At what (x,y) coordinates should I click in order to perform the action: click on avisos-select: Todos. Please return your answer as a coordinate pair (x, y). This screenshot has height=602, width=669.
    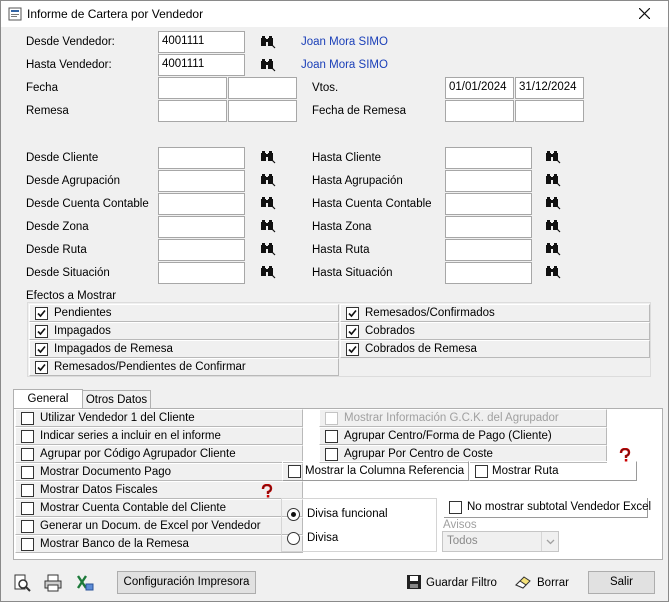
    Looking at the image, I should click on (500, 541).